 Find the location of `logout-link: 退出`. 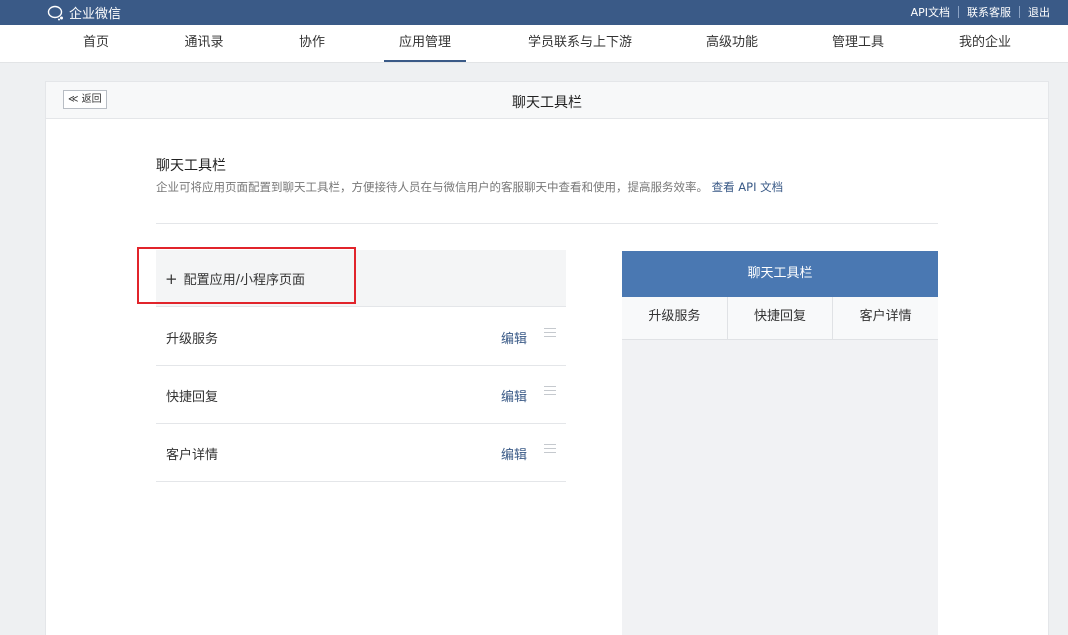

logout-link: 退出 is located at coordinates (1039, 12).